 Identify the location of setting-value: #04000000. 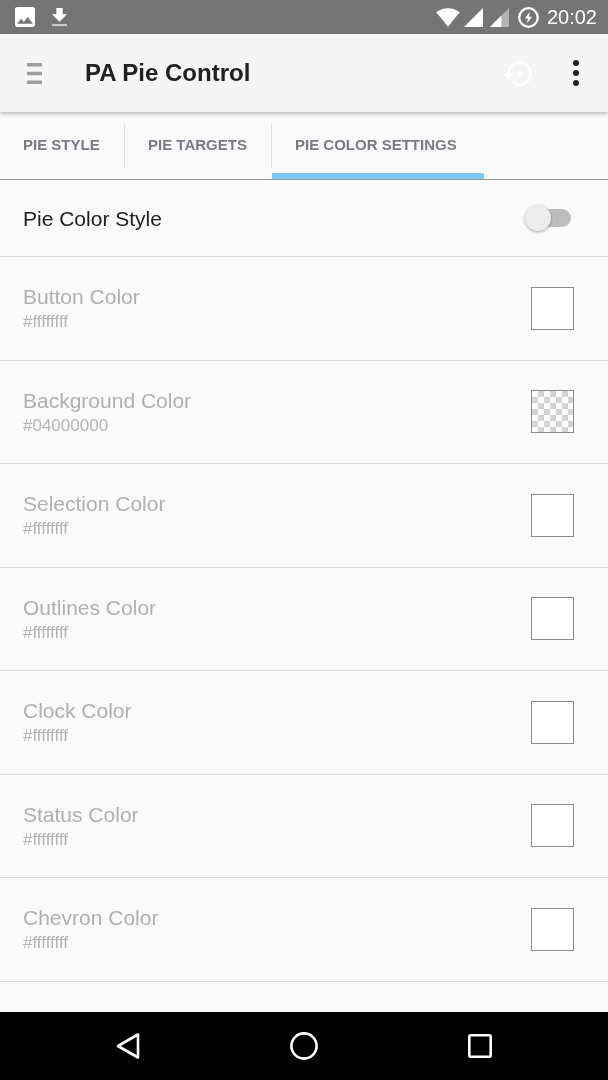
(66, 425).